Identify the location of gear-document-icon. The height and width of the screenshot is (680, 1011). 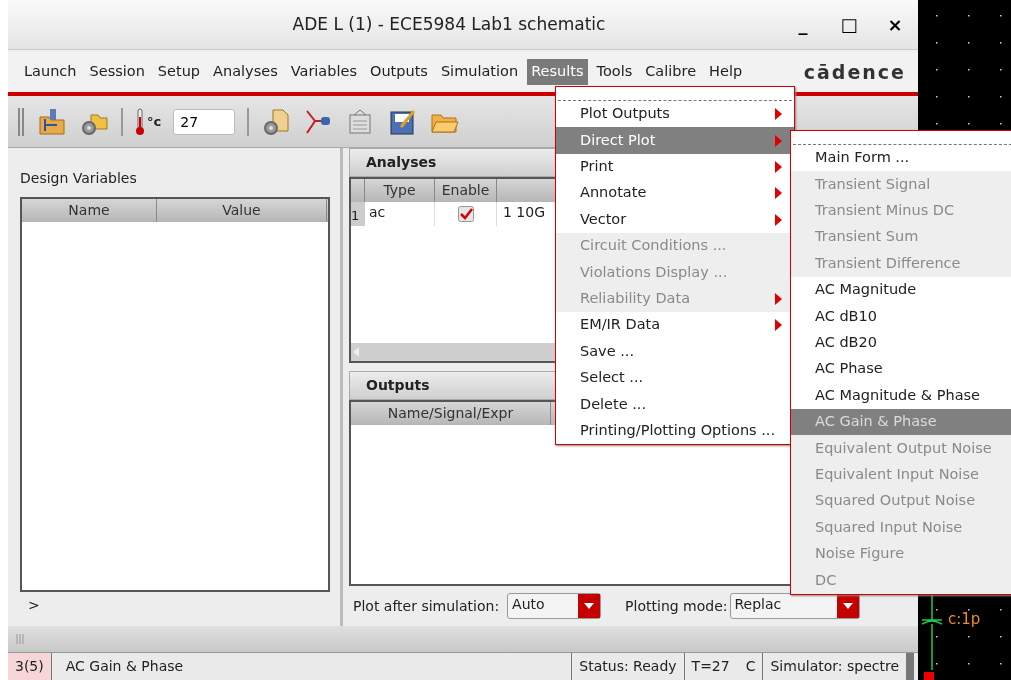
(276, 121).